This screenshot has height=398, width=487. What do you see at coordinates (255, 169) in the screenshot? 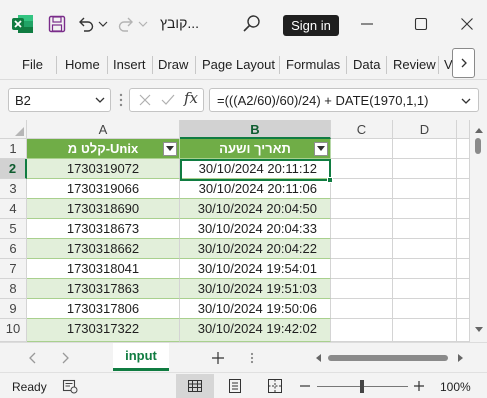
I see `table-cell-datetime: 30/10/2024 20:11:12` at bounding box center [255, 169].